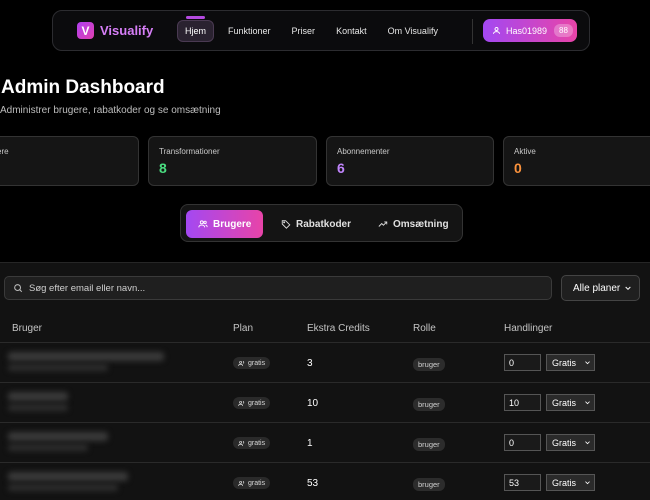  Describe the element at coordinates (4, 151) in the screenshot. I see `stat-label: ere` at that location.